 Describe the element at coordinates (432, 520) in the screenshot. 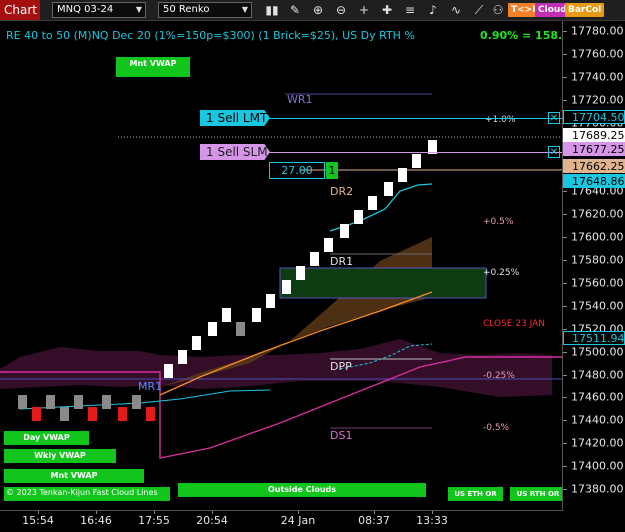

I see `time-label: 13:33` at that location.